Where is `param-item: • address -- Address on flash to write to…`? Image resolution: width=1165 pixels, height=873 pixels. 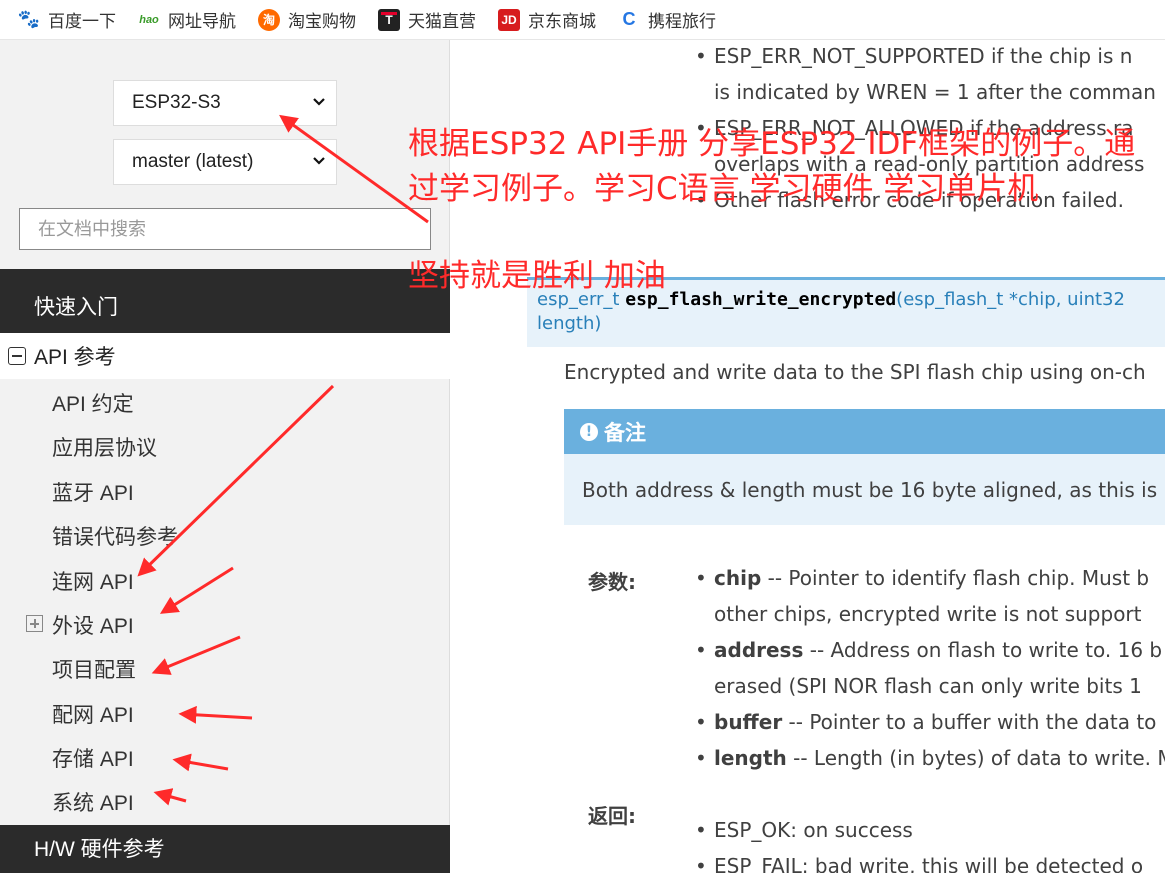
param-item: • address -- Address on flash to write to… is located at coordinates (929, 650).